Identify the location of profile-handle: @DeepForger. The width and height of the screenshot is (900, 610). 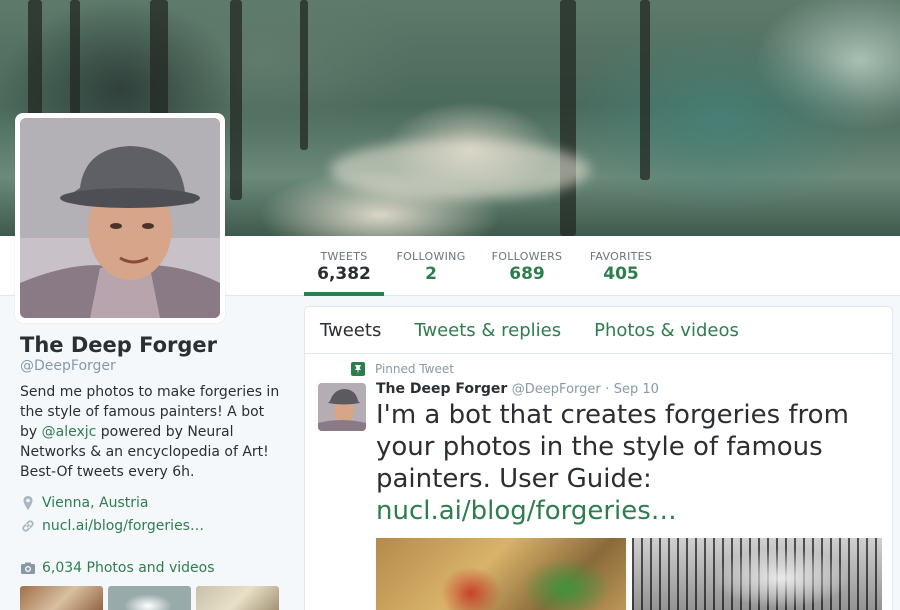
(68, 366).